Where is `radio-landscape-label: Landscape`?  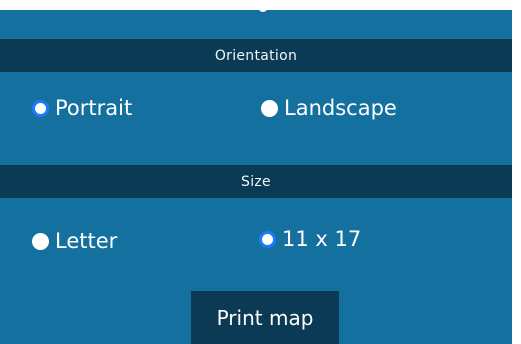 radio-landscape-label: Landscape is located at coordinates (340, 108).